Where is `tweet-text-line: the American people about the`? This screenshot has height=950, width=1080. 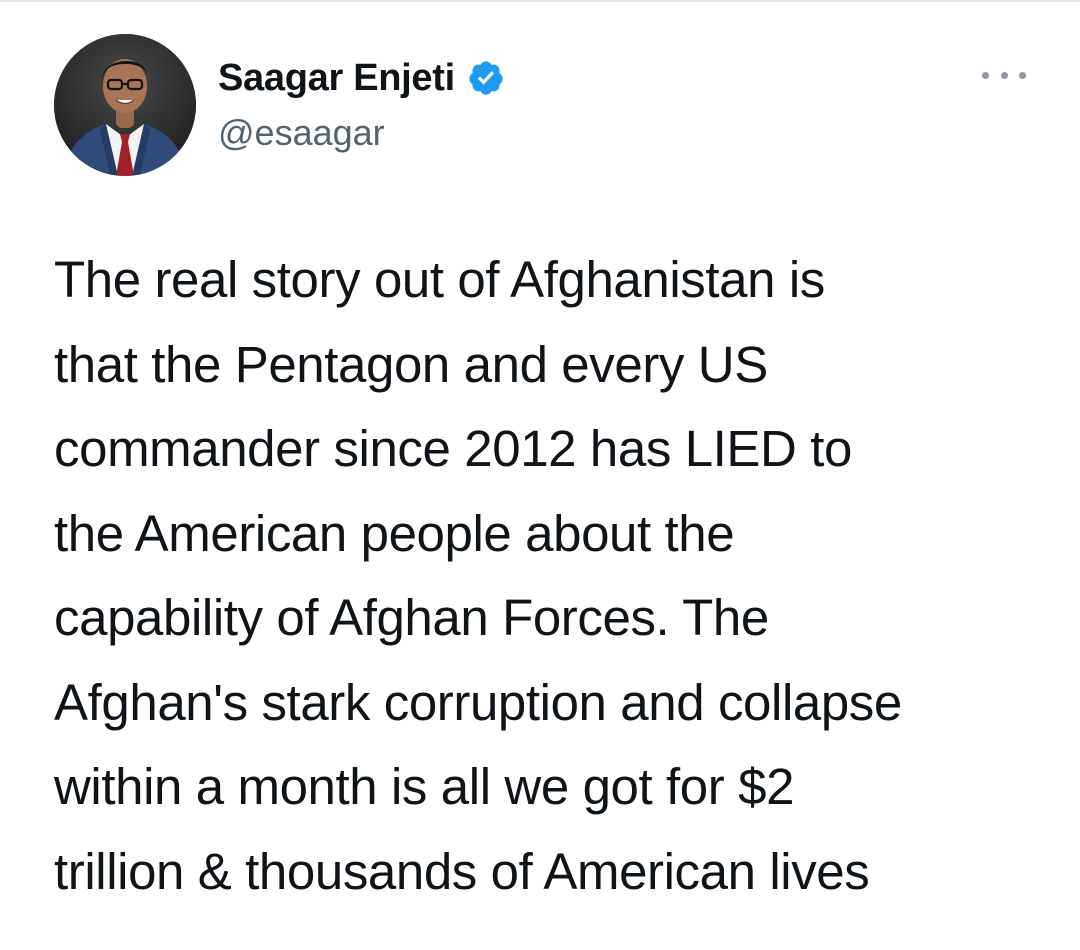
tweet-text-line: the American people about the is located at coordinates (394, 533).